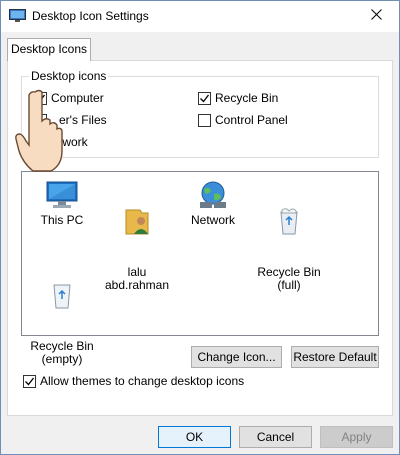 The height and width of the screenshot is (455, 400). I want to click on close-icon, so click(376, 16).